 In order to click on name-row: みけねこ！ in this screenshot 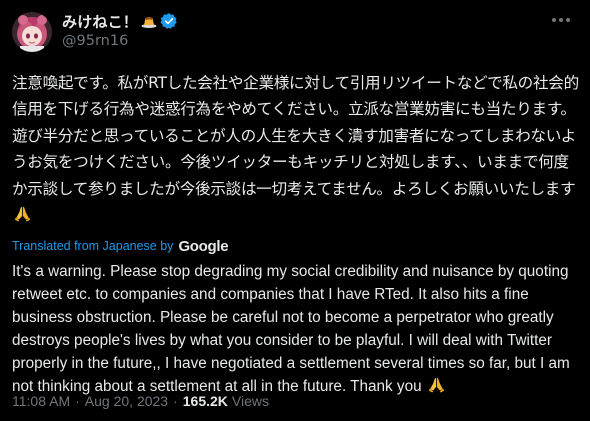, I will do `click(120, 21)`.